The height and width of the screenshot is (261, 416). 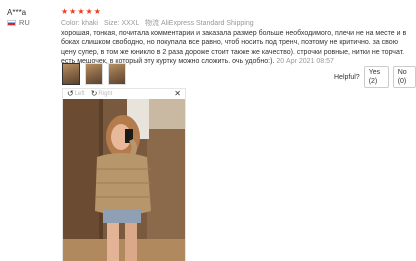 I want to click on helpful-vote: Helpful? Yes (2) No (0), so click(x=375, y=77).